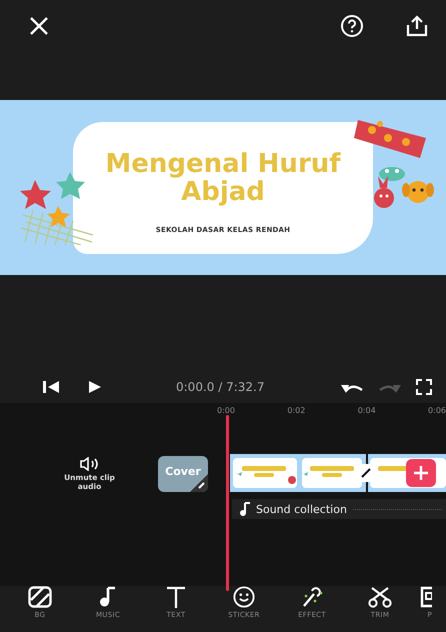 The width and height of the screenshot is (446, 632). What do you see at coordinates (301, 509) in the screenshot?
I see `sound-track-label: Sound collection` at bounding box center [301, 509].